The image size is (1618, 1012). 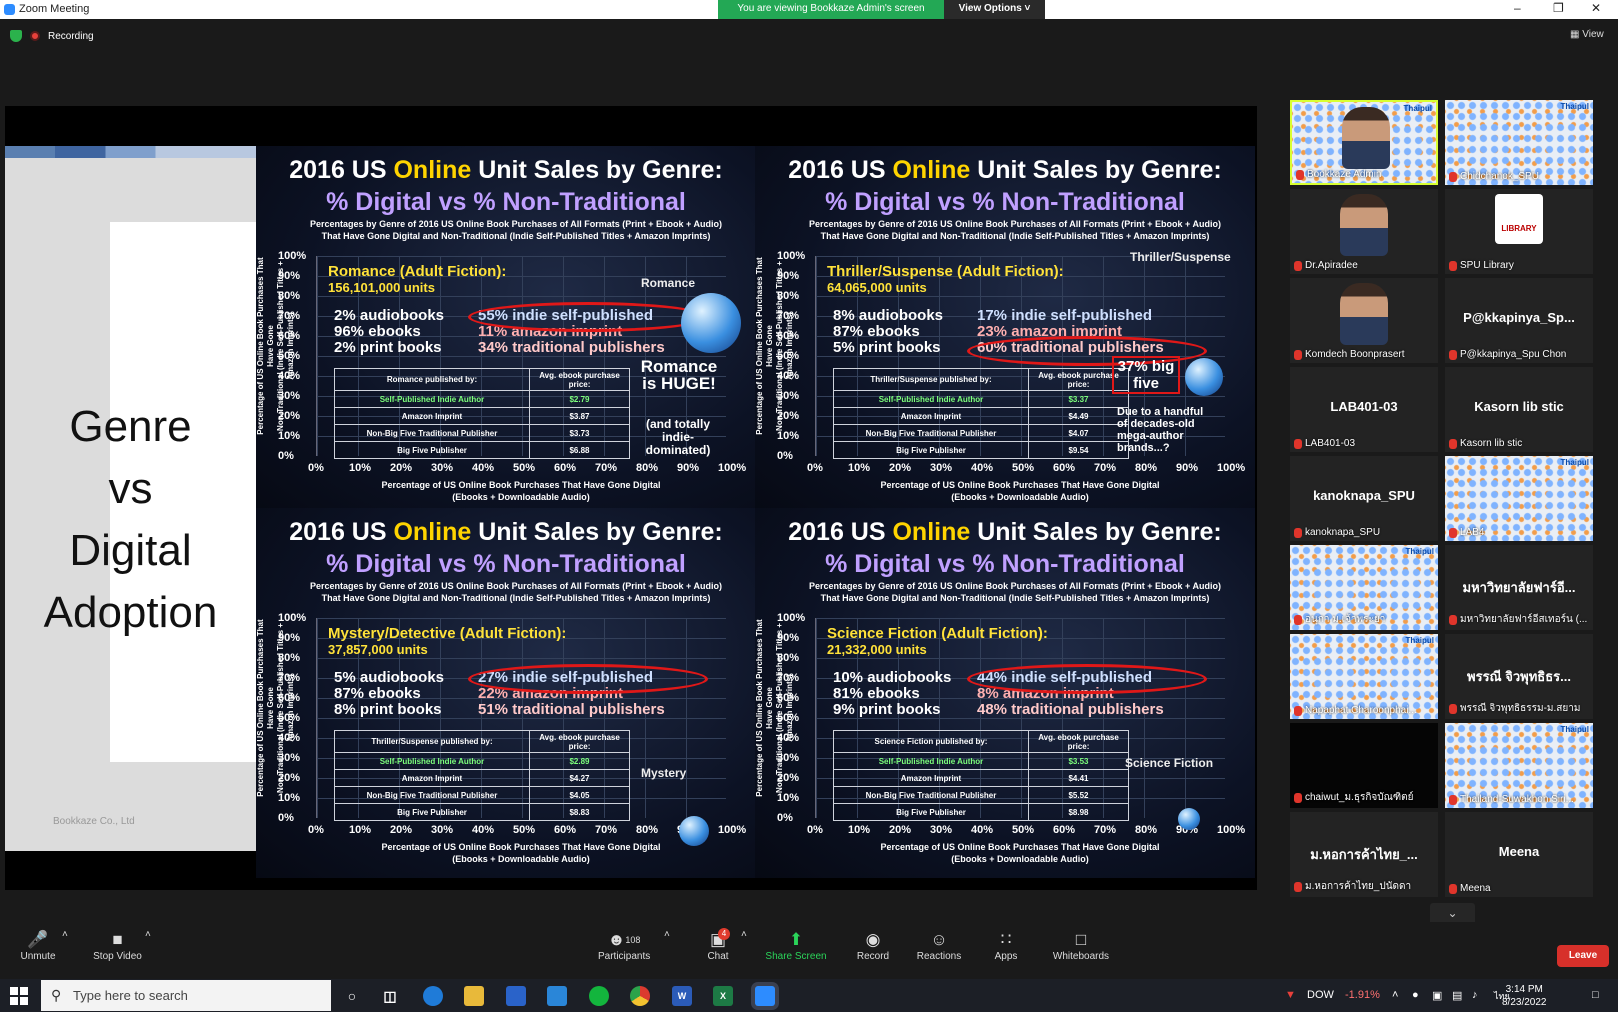 I want to click on unmute-button: 🎤 Unmute, so click(x=38, y=945).